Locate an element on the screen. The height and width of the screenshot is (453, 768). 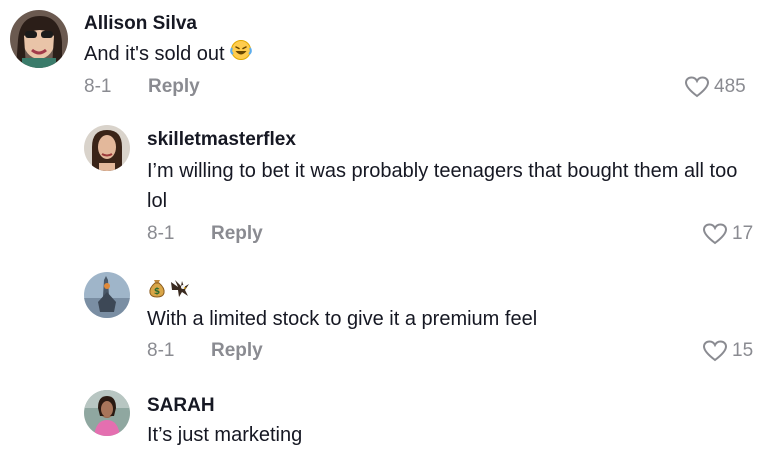
comment-text-content: And it's sold out is located at coordinates (154, 54).